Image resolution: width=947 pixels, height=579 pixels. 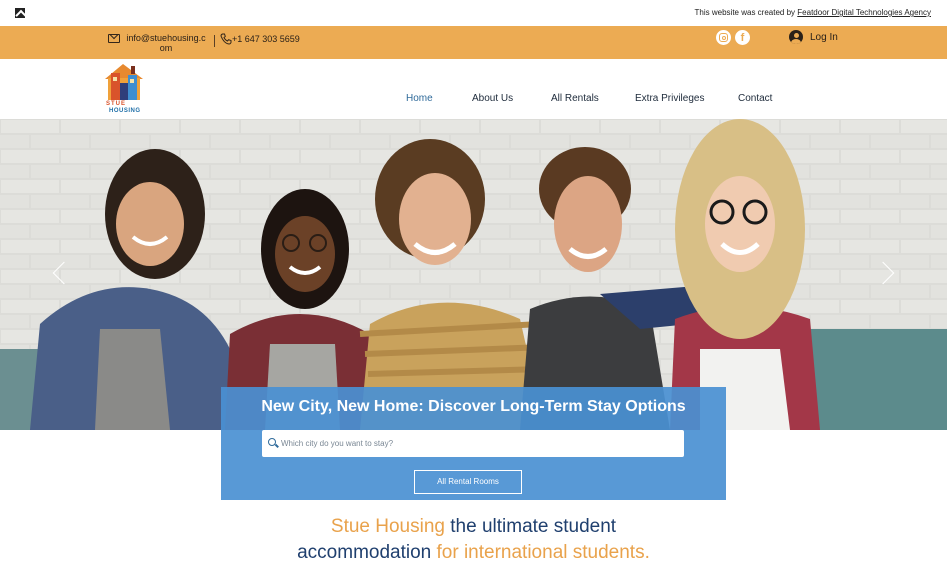 What do you see at coordinates (124, 82) in the screenshot?
I see `house-logo-icon` at bounding box center [124, 82].